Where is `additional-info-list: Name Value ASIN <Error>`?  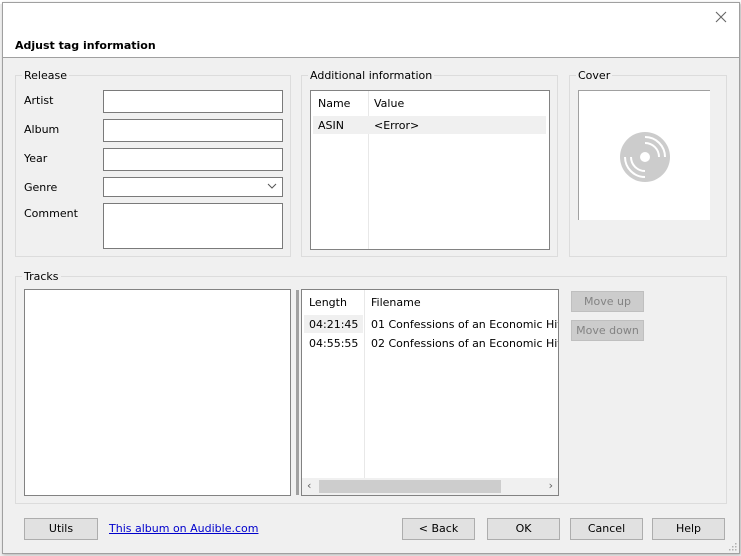 additional-info-list: Name Value ASIN <Error> is located at coordinates (430, 170).